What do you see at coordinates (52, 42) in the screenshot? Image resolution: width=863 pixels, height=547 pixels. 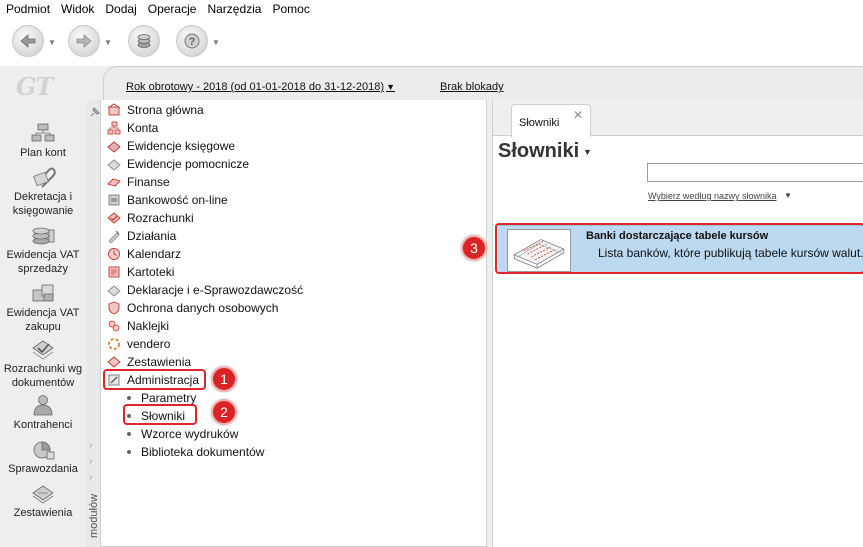 I see `back-dropdown-icon: ▼` at bounding box center [52, 42].